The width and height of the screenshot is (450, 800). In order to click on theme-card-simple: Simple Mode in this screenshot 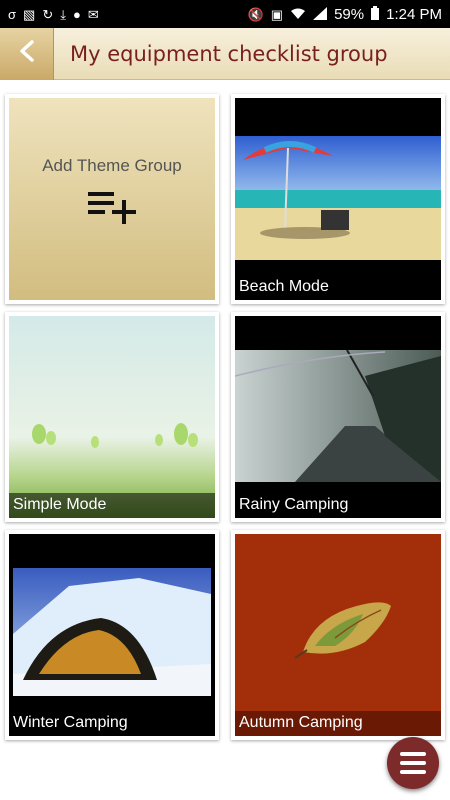, I will do `click(112, 417)`.